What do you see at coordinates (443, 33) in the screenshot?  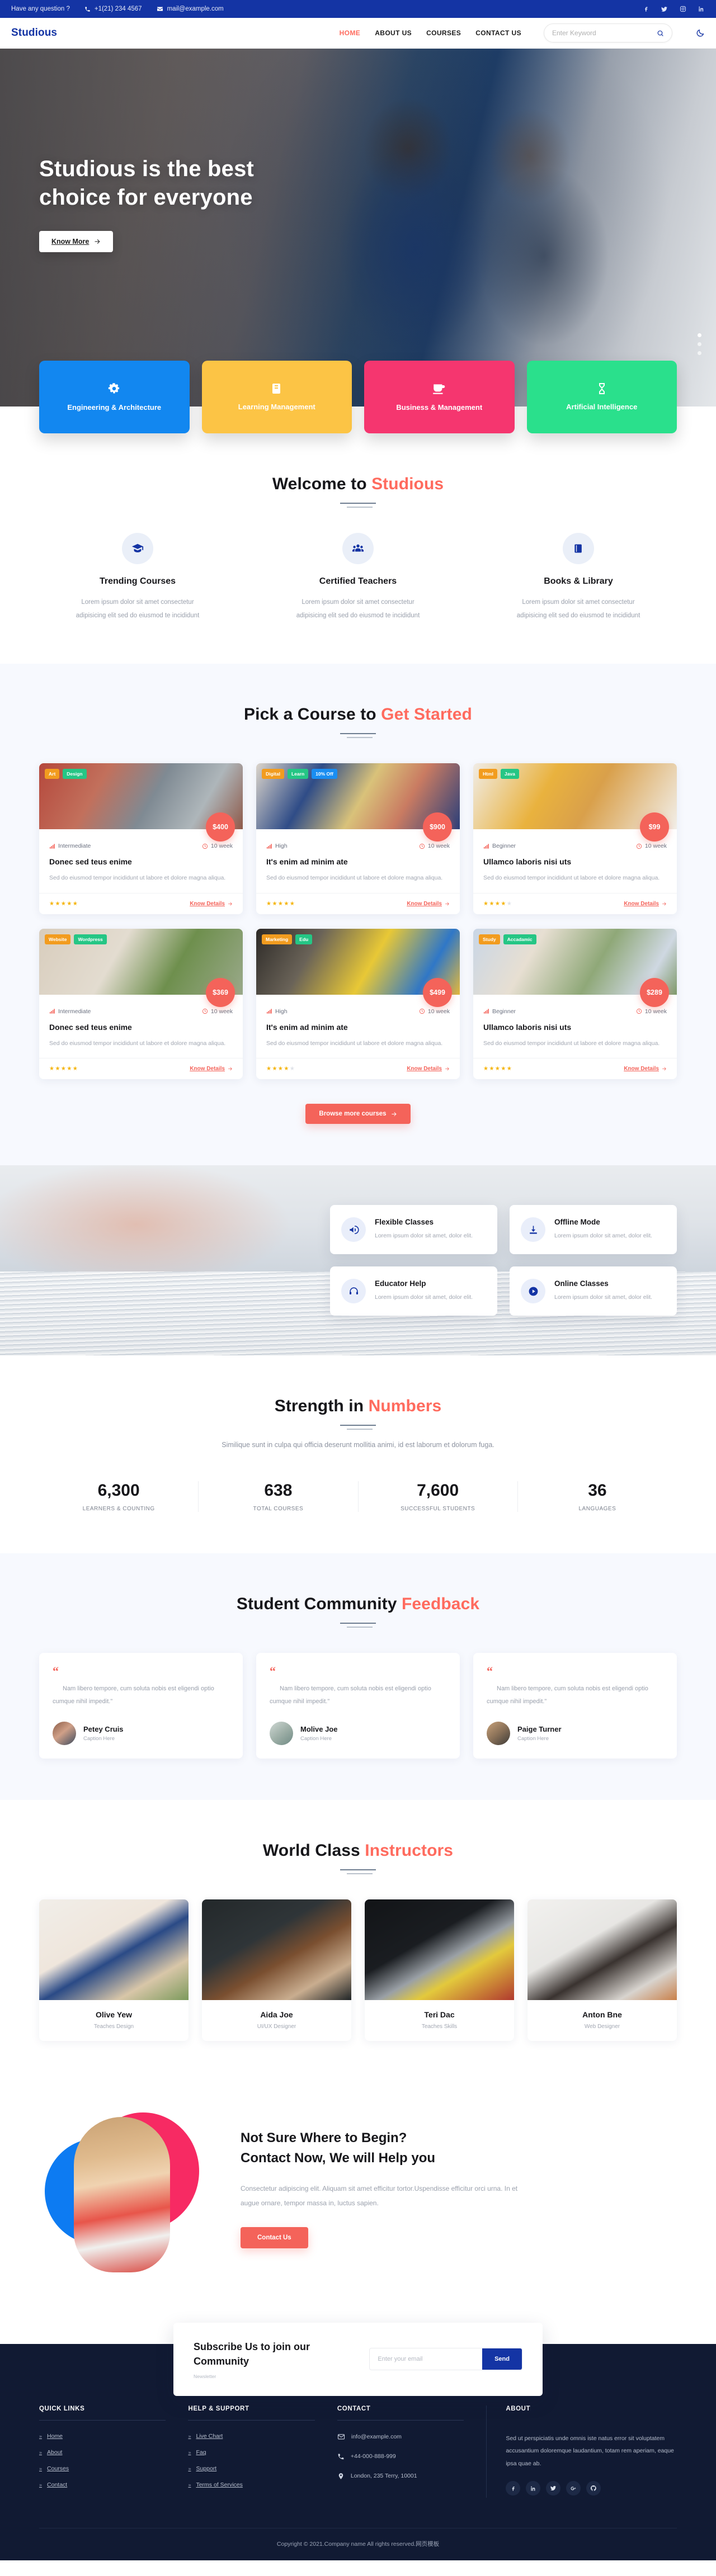 I see `nav-item-courses: COURSES` at bounding box center [443, 33].